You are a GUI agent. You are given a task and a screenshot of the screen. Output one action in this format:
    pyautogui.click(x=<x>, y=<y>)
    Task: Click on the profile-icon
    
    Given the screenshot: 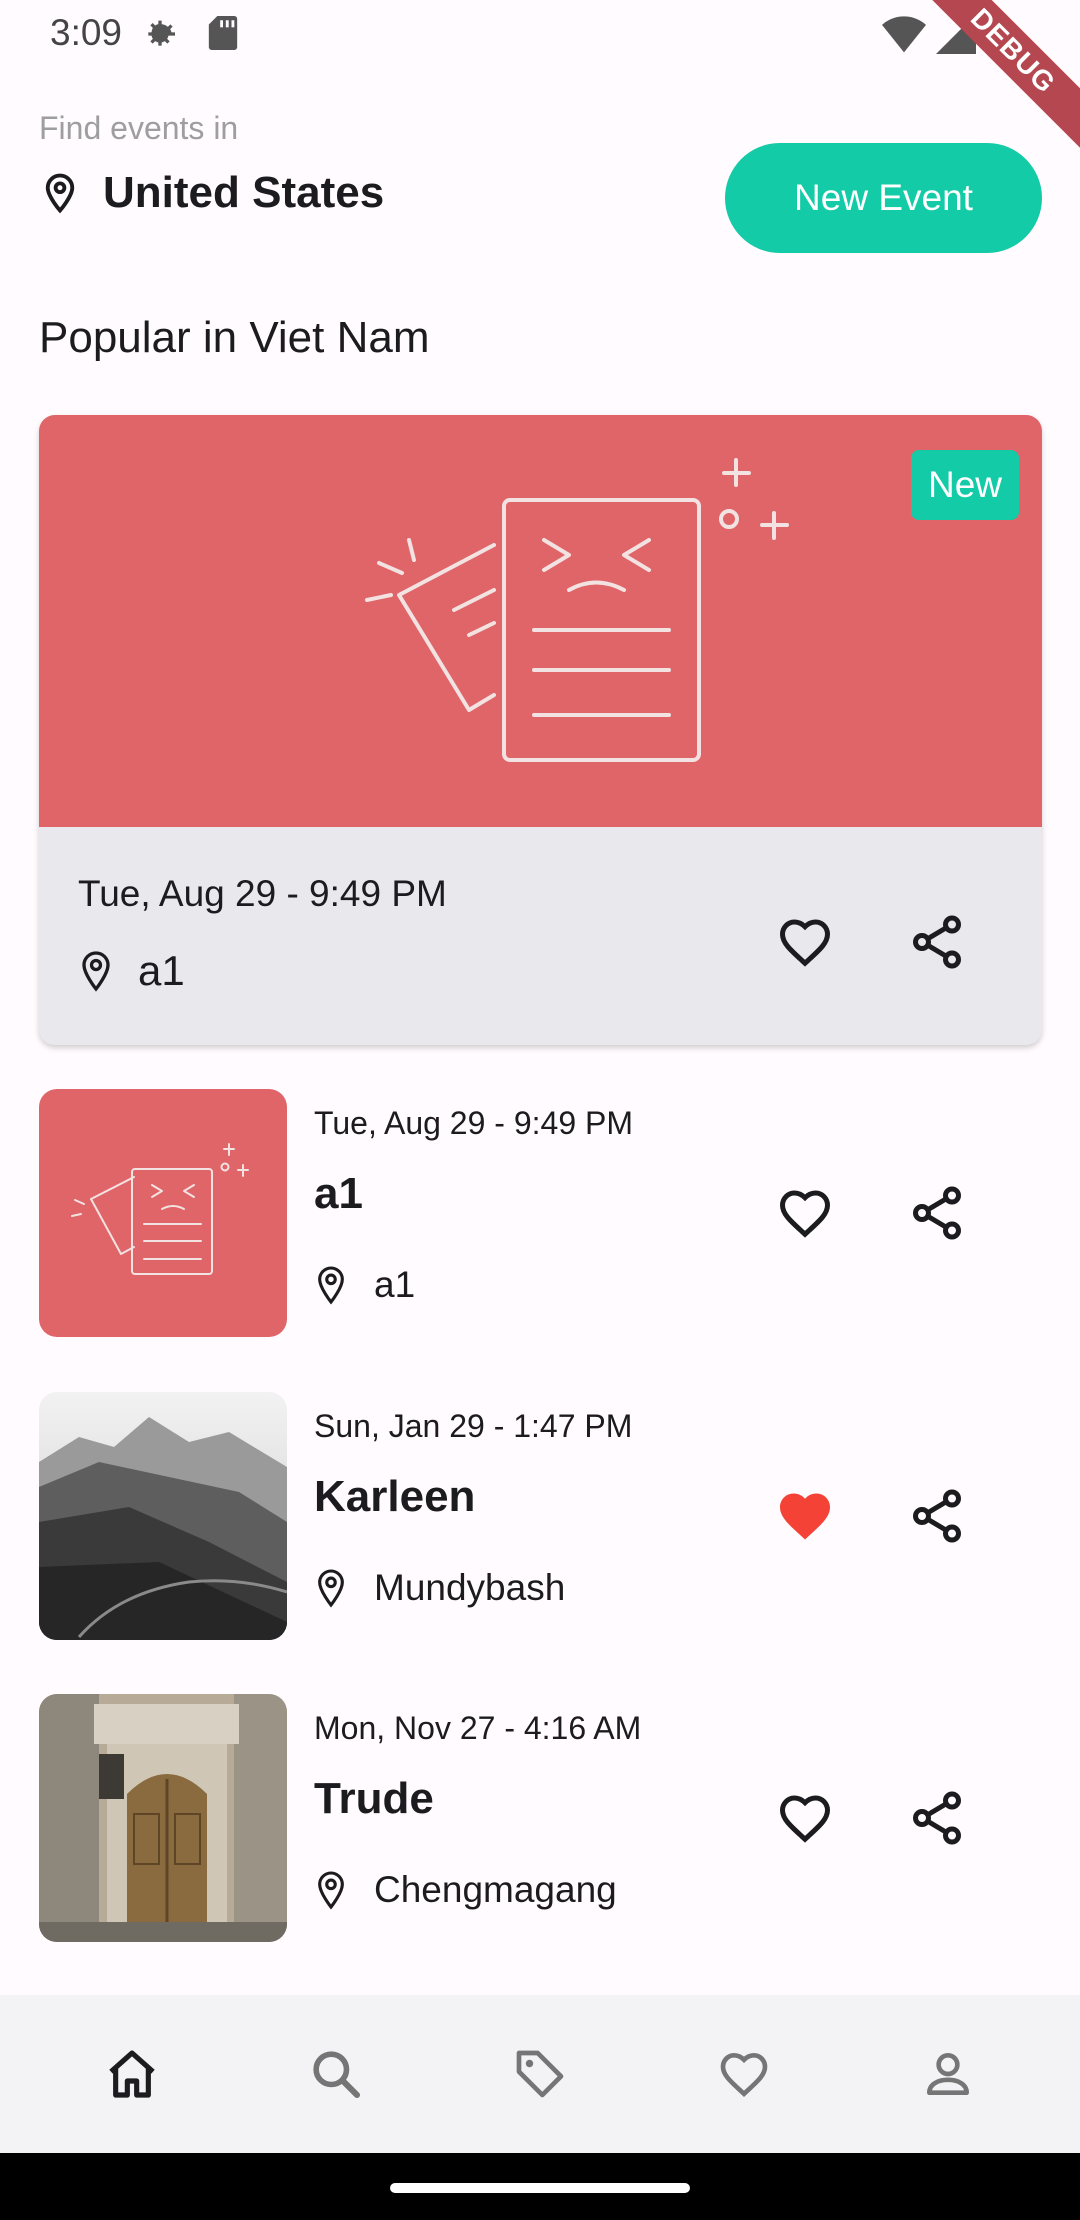 What is the action you would take?
    pyautogui.click(x=948, y=2074)
    